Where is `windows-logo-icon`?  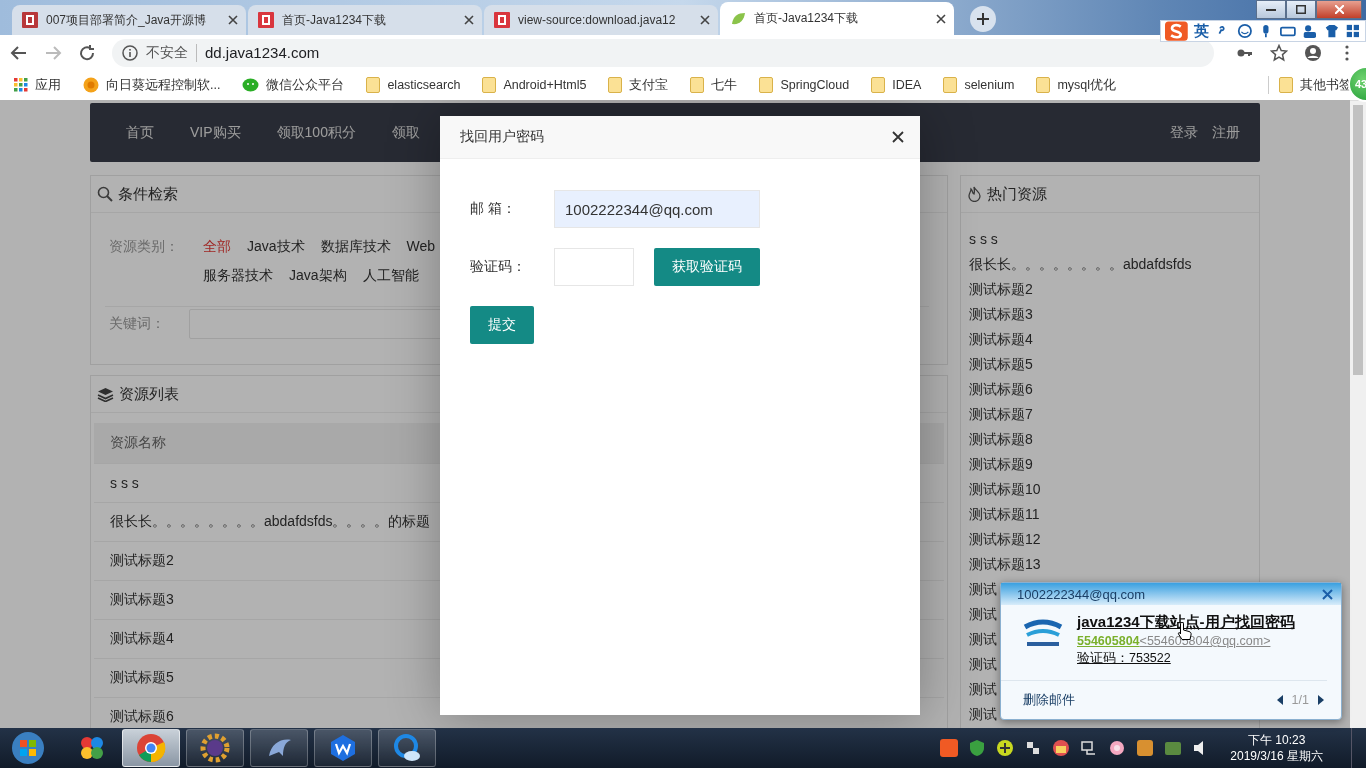
windows-logo-icon is located at coordinates (28, 748).